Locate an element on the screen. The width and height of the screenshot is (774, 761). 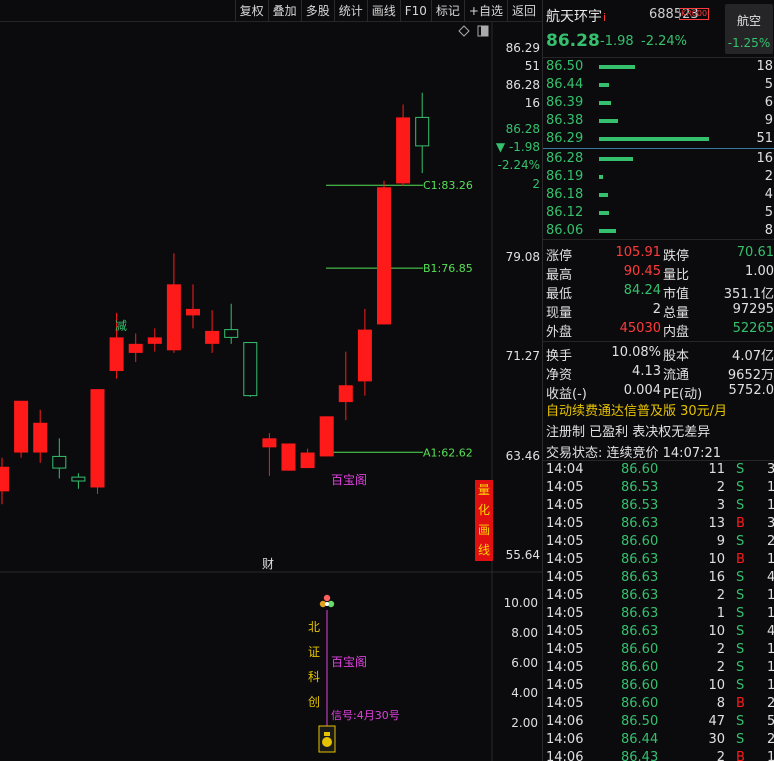
orderbook-row: 86.44 5 is located at coordinates (658, 85).